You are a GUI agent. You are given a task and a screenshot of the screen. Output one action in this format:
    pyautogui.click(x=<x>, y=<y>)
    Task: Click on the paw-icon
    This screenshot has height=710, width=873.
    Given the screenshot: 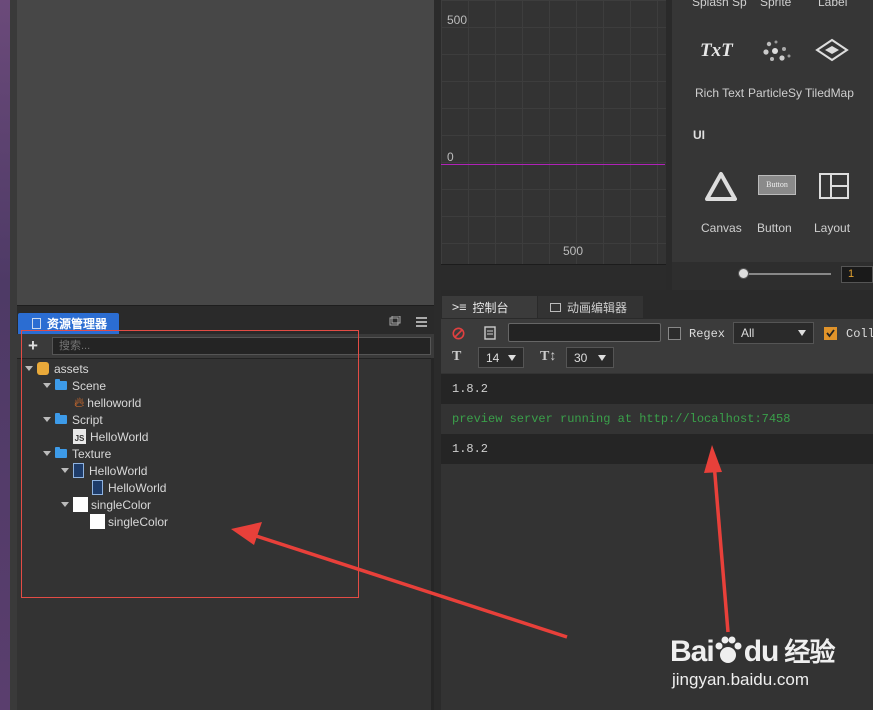 What is the action you would take?
    pyautogui.click(x=729, y=652)
    